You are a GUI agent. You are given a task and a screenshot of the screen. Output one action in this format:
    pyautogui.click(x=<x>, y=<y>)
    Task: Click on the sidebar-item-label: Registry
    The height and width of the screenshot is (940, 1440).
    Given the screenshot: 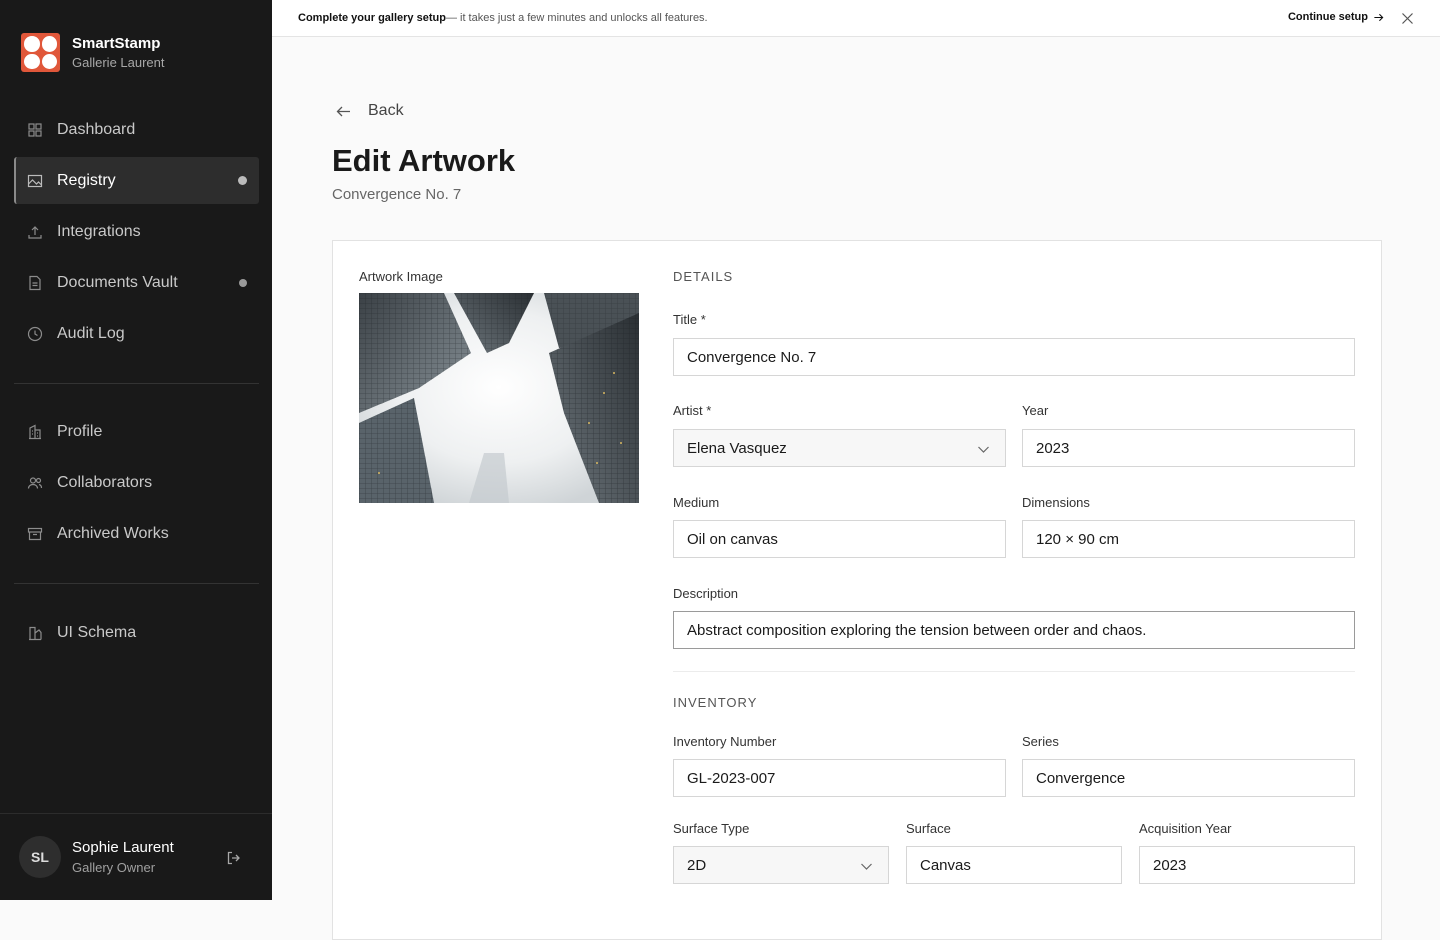 What is the action you would take?
    pyautogui.click(x=86, y=180)
    